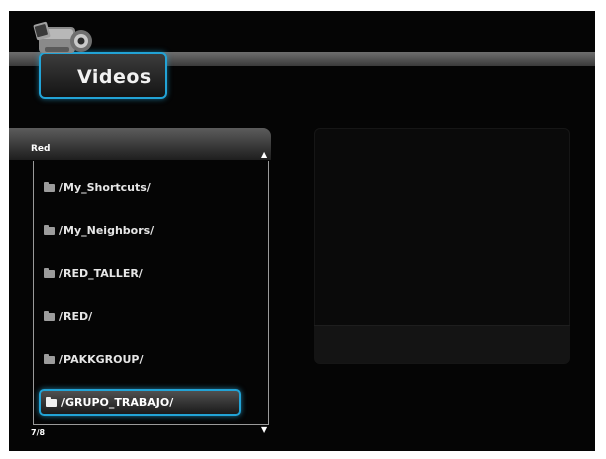 The width and height of the screenshot is (606, 459). What do you see at coordinates (151, 316) in the screenshot?
I see `list-item: /RED/` at bounding box center [151, 316].